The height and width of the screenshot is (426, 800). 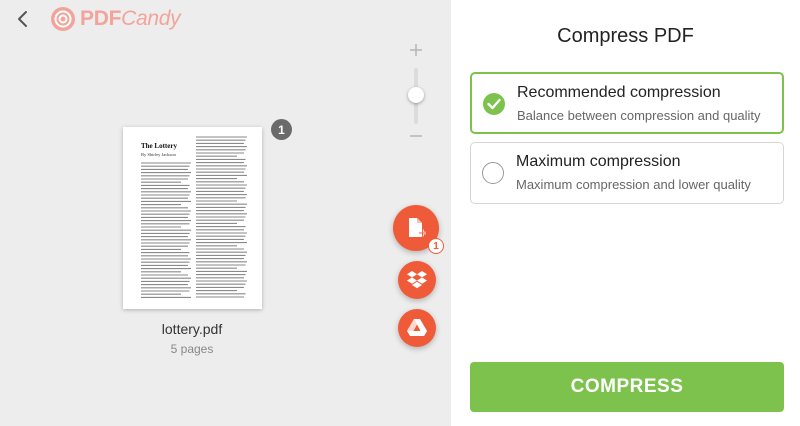 I want to click on option-title: Recommended compression, so click(x=619, y=92).